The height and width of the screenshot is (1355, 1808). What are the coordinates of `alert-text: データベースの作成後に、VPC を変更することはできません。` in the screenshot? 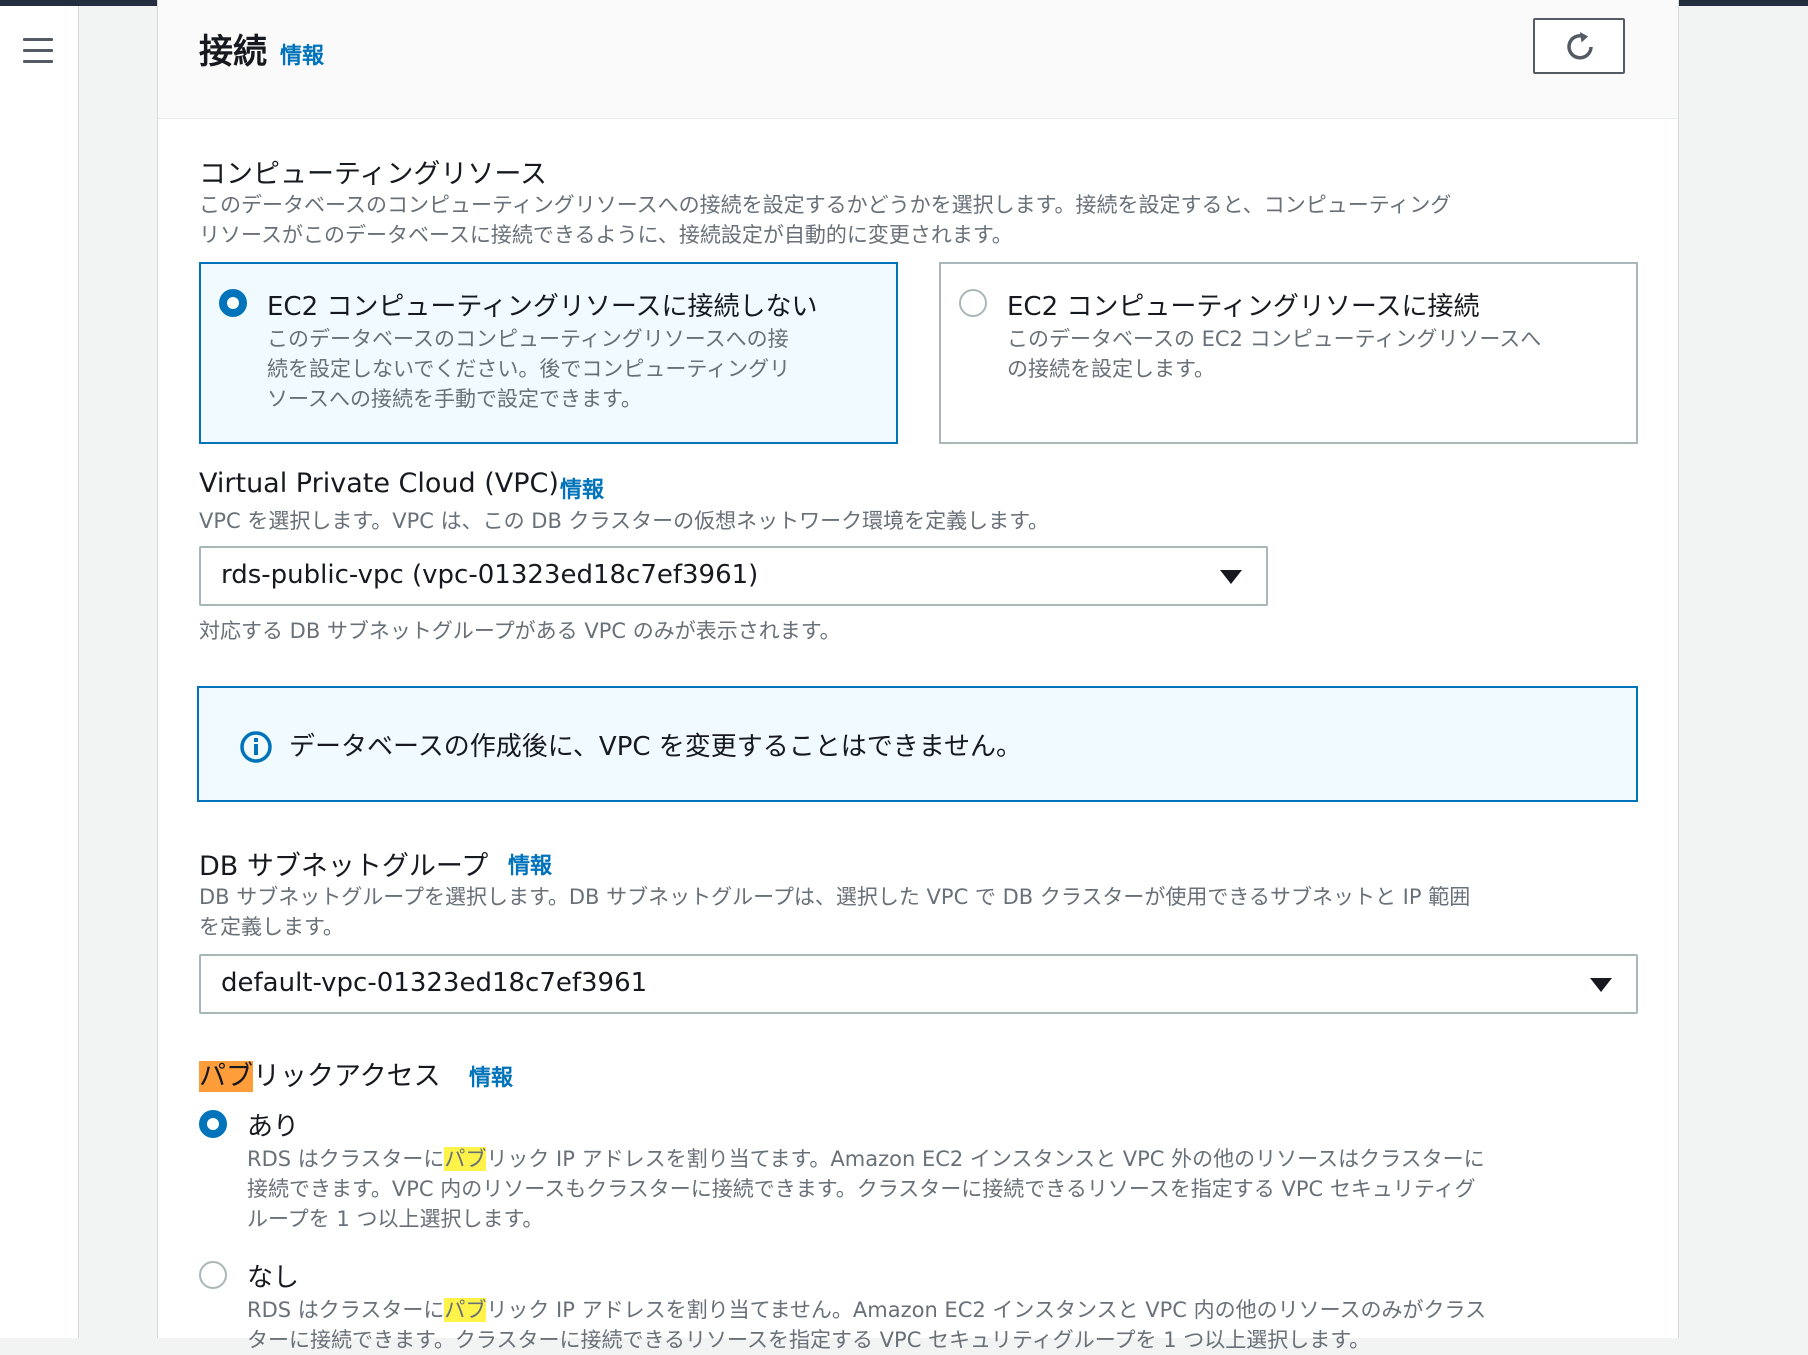 It's located at (656, 747).